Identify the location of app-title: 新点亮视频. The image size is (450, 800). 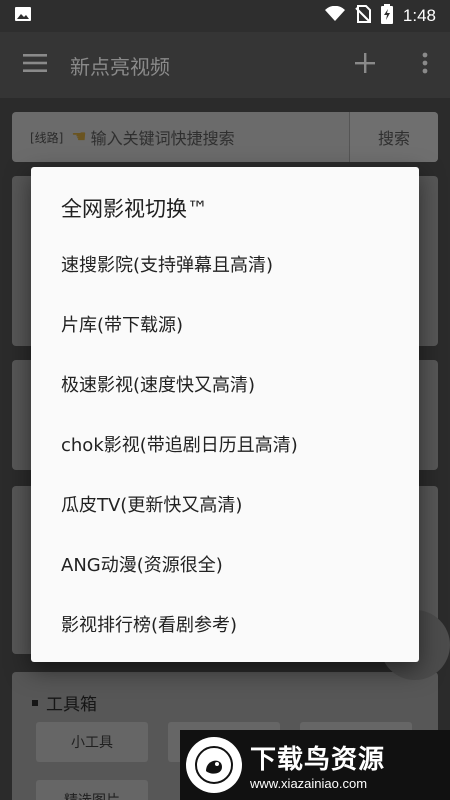
(120, 66).